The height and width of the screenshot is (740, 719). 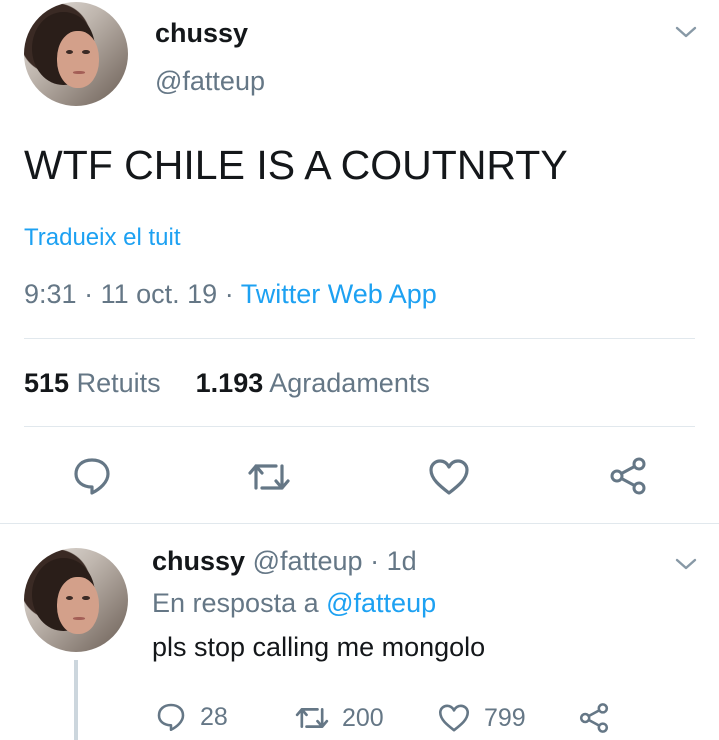 What do you see at coordinates (296, 165) in the screenshot?
I see `tweet-text: WTF CHILE IS A COUTNRTY` at bounding box center [296, 165].